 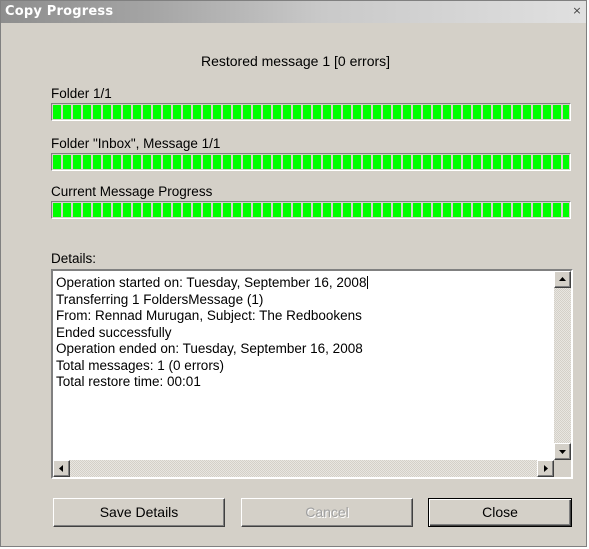 What do you see at coordinates (577, 11) in the screenshot?
I see `close-icon: ×` at bounding box center [577, 11].